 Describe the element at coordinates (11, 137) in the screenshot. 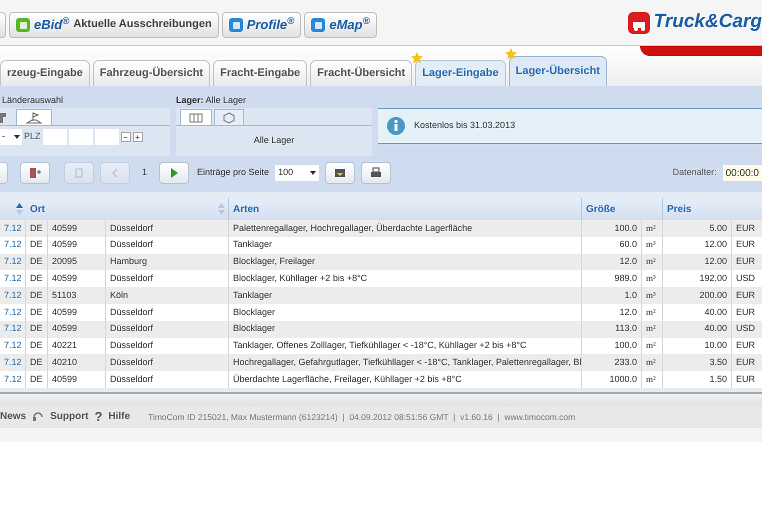

I see `country-select: -` at that location.